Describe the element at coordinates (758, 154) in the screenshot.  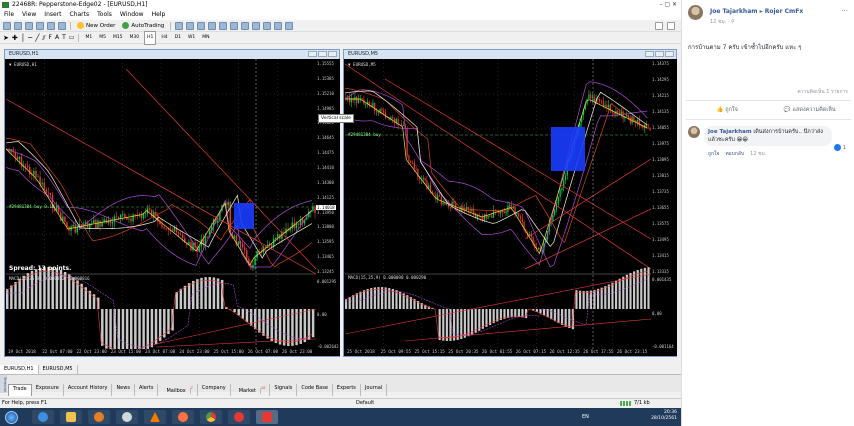
I see `comment-time: 12 ชม.` at that location.